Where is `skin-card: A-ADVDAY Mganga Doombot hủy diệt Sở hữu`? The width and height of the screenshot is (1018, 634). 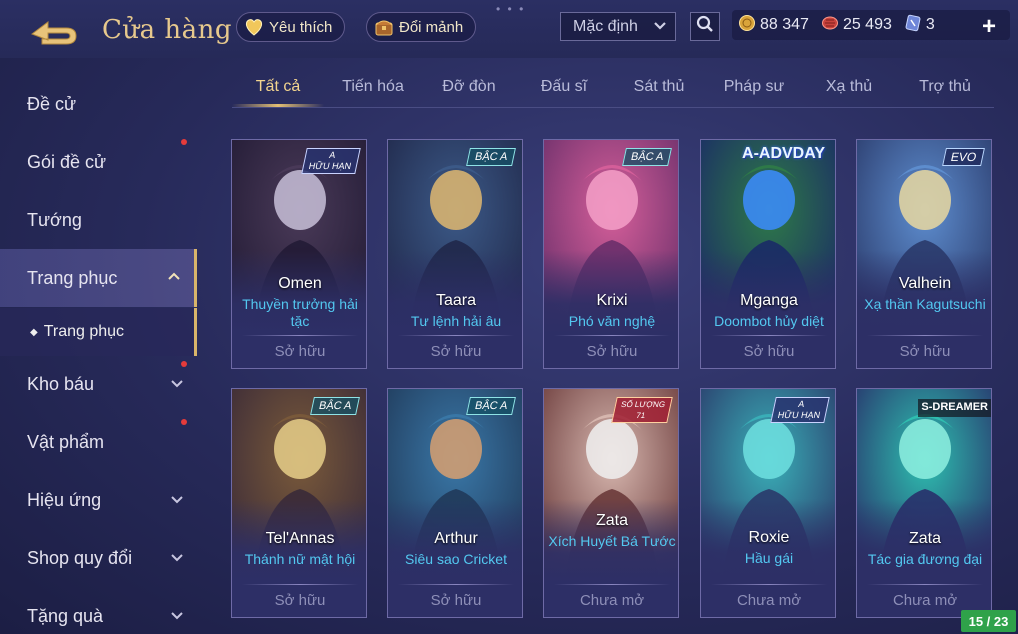
skin-card: A-ADVDAY Mganga Doombot hủy diệt Sở hữu is located at coordinates (768, 254).